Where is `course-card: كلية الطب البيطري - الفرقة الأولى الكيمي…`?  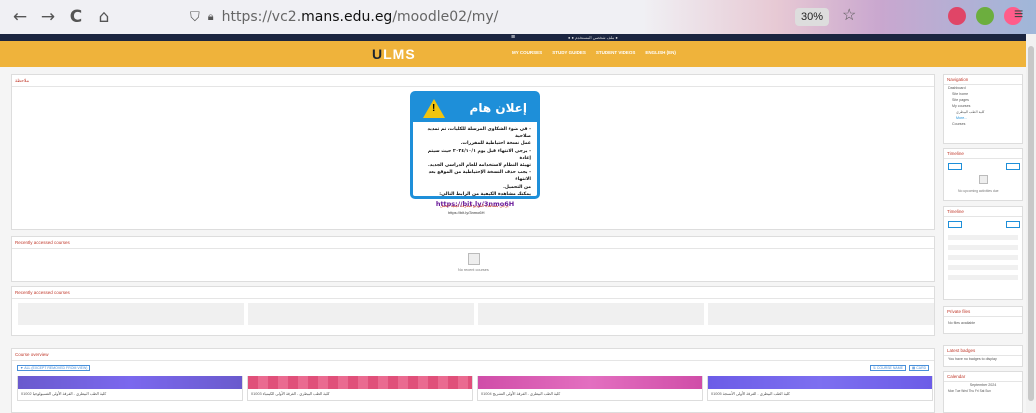 course-card: كلية الطب البيطري - الفرقة الأولى الكيمي… is located at coordinates (360, 388).